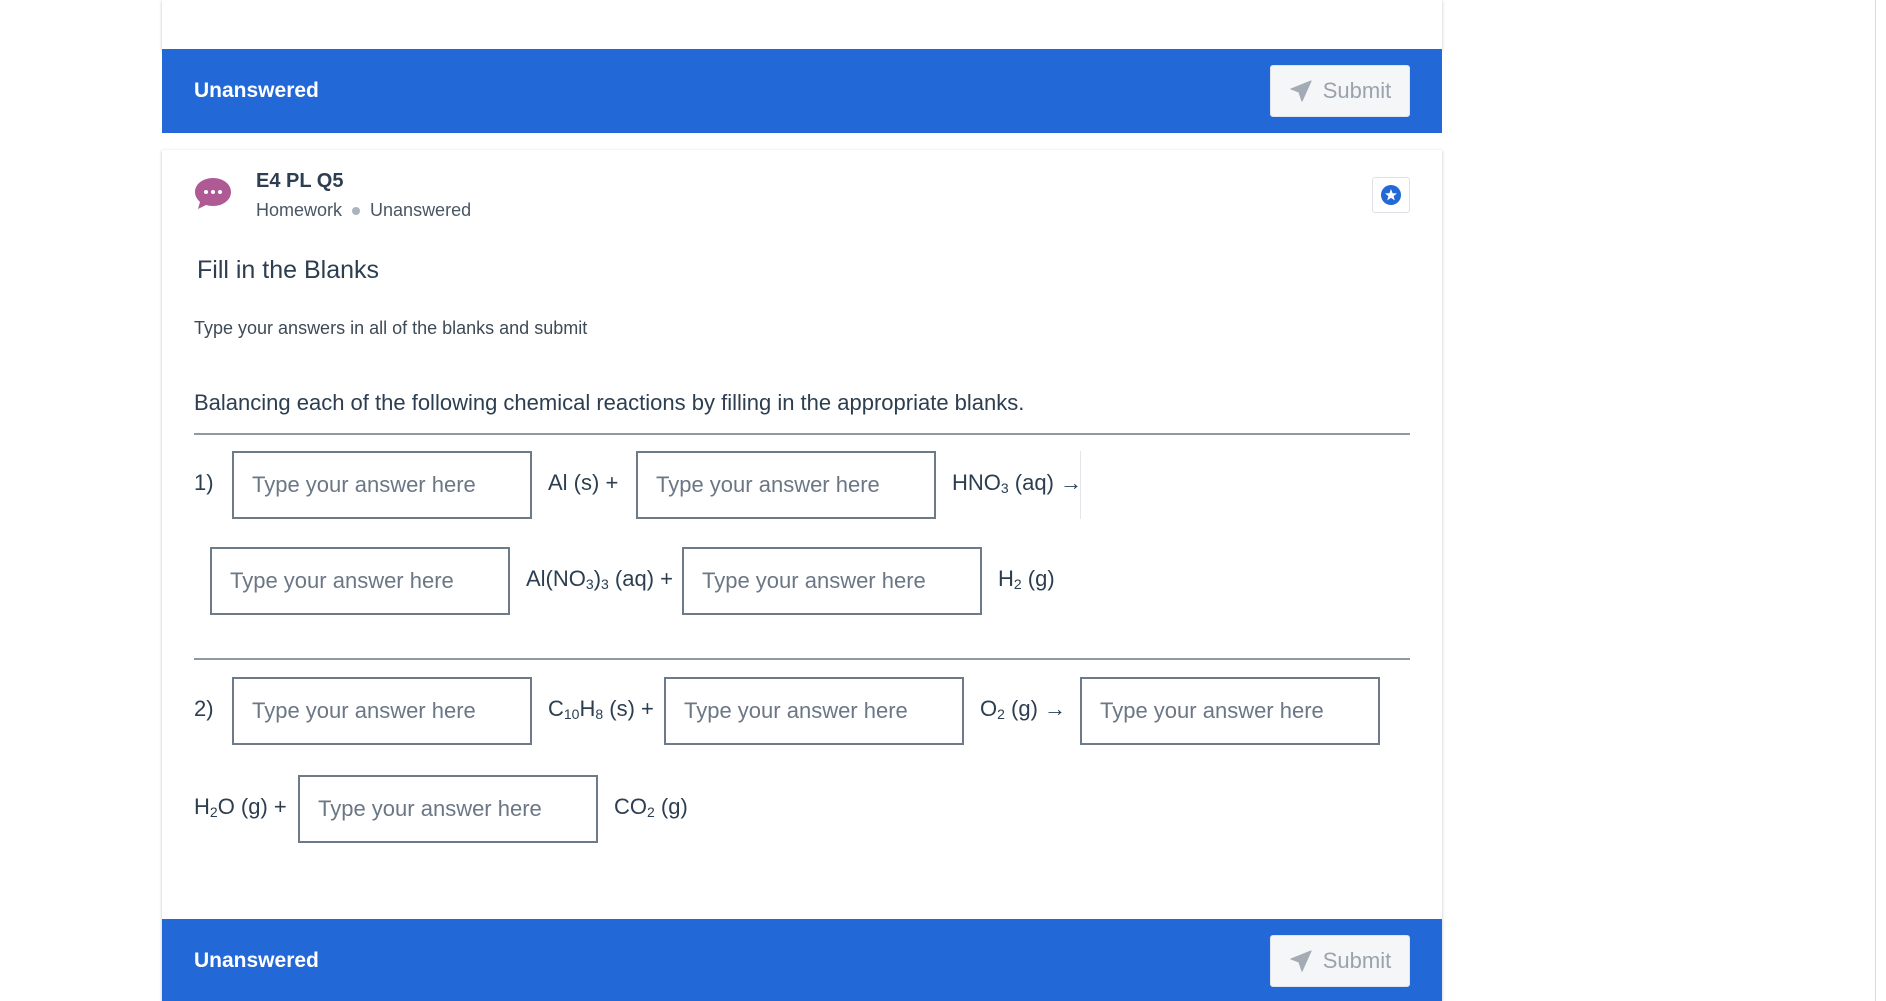 The image size is (1886, 1001). Describe the element at coordinates (1045, 482) in the screenshot. I see `formula-part: (aq) →` at that location.